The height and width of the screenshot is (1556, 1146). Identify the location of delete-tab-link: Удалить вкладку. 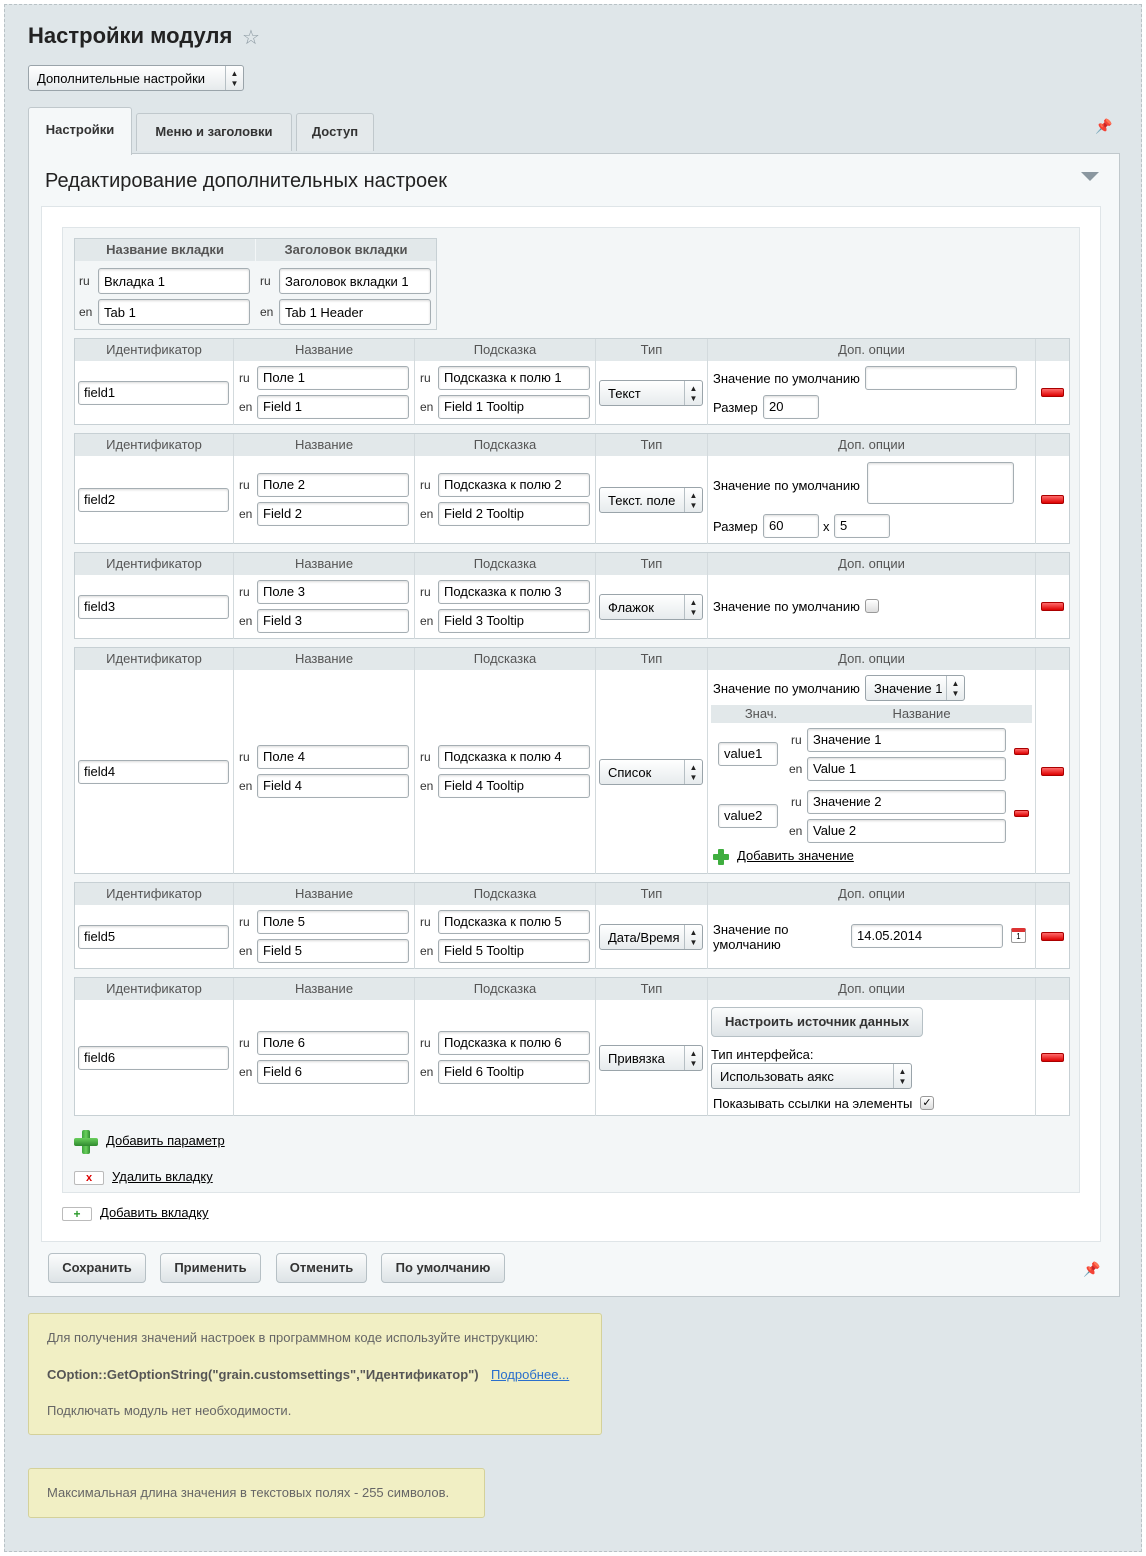
(162, 1176).